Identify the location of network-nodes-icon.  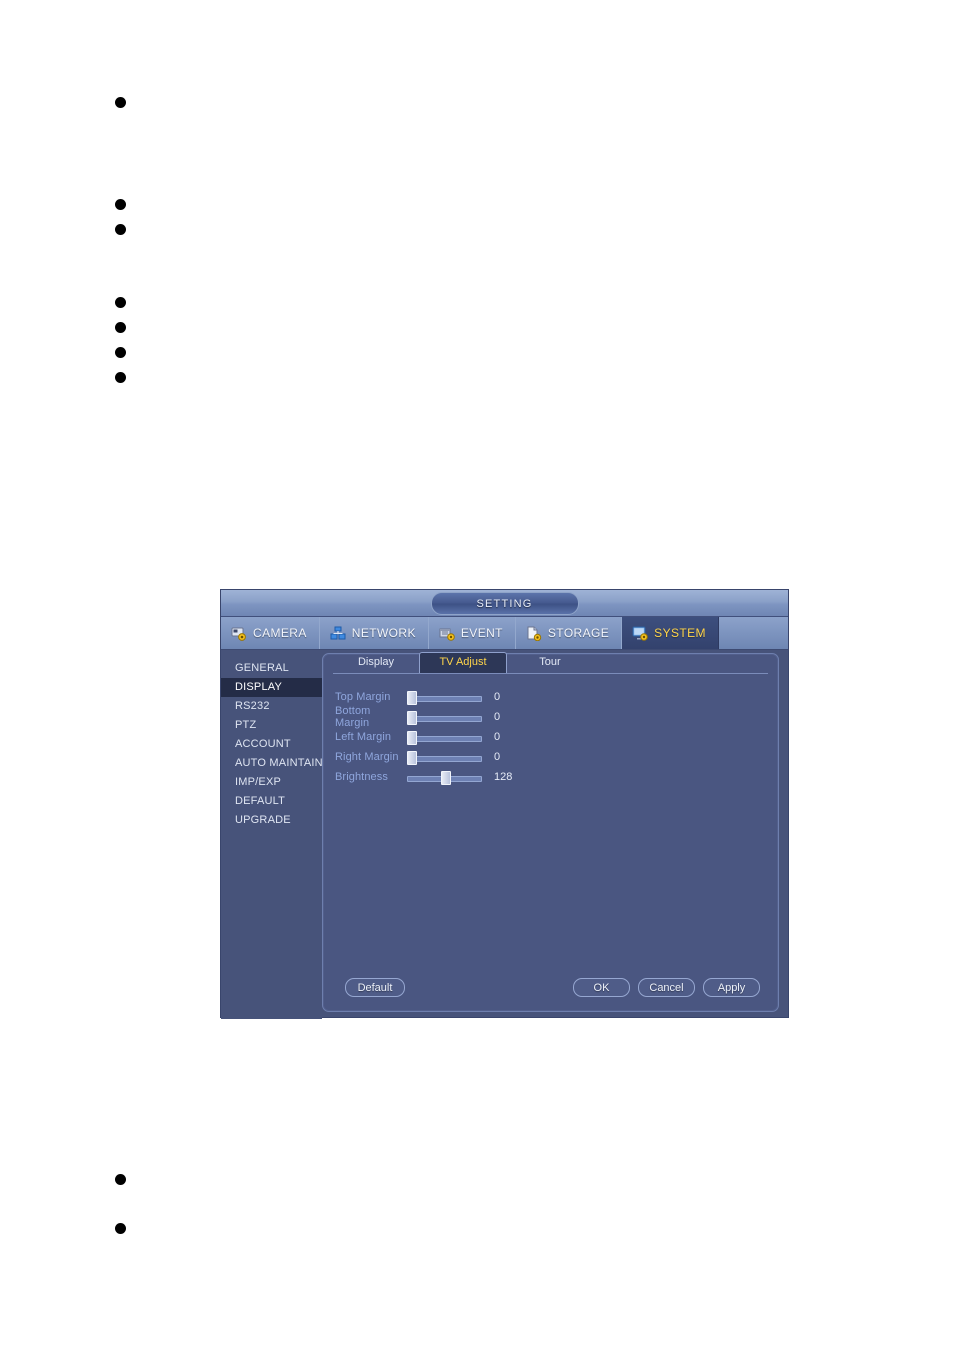
(338, 633).